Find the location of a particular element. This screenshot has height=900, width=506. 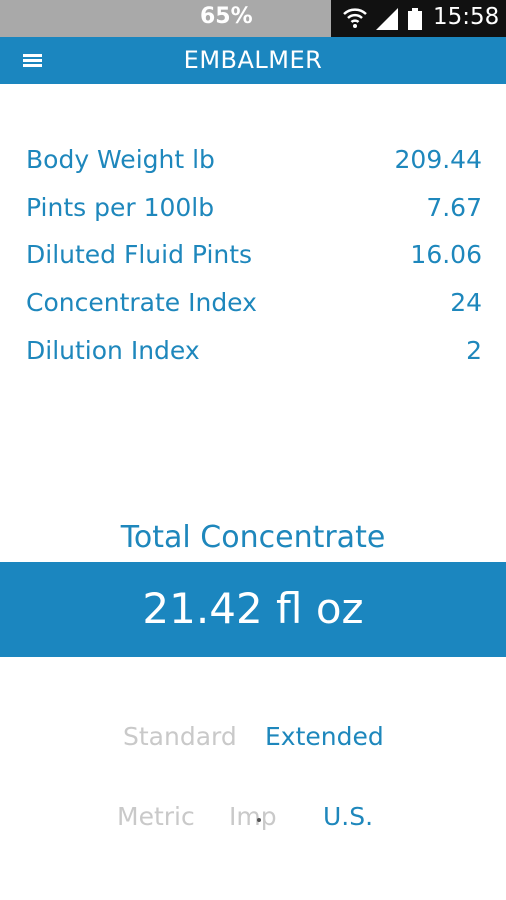

metric-row-pints-per-100lb: Pints per 100lb 7.67 is located at coordinates (254, 213).